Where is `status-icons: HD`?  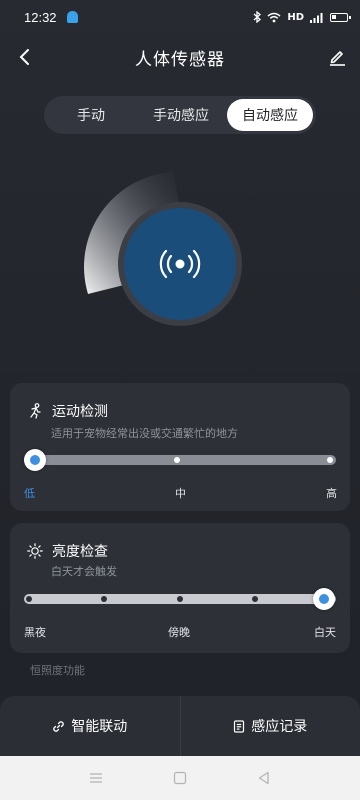 status-icons: HD is located at coordinates (302, 17).